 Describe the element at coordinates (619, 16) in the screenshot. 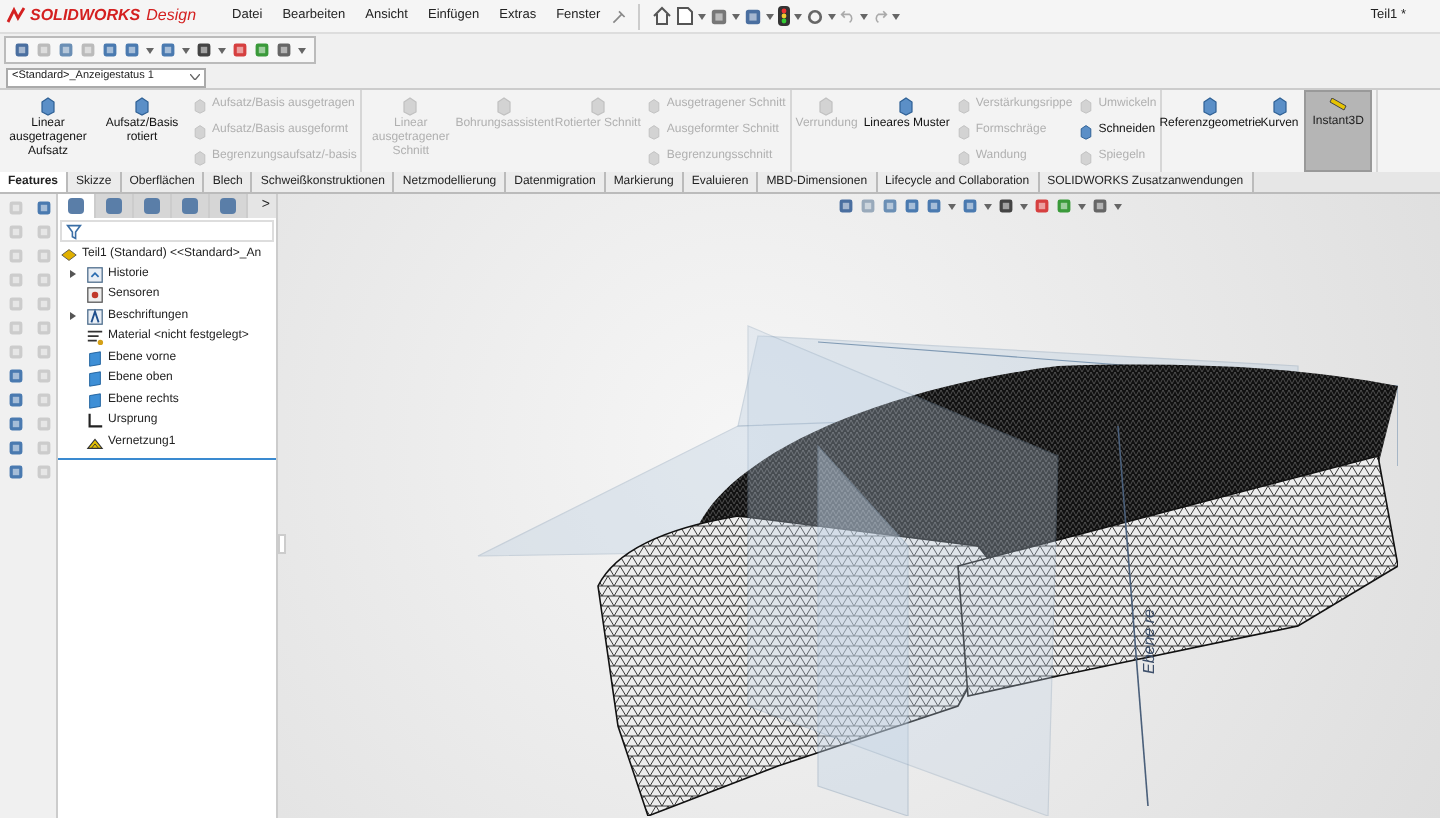

I see `pin-icon` at that location.